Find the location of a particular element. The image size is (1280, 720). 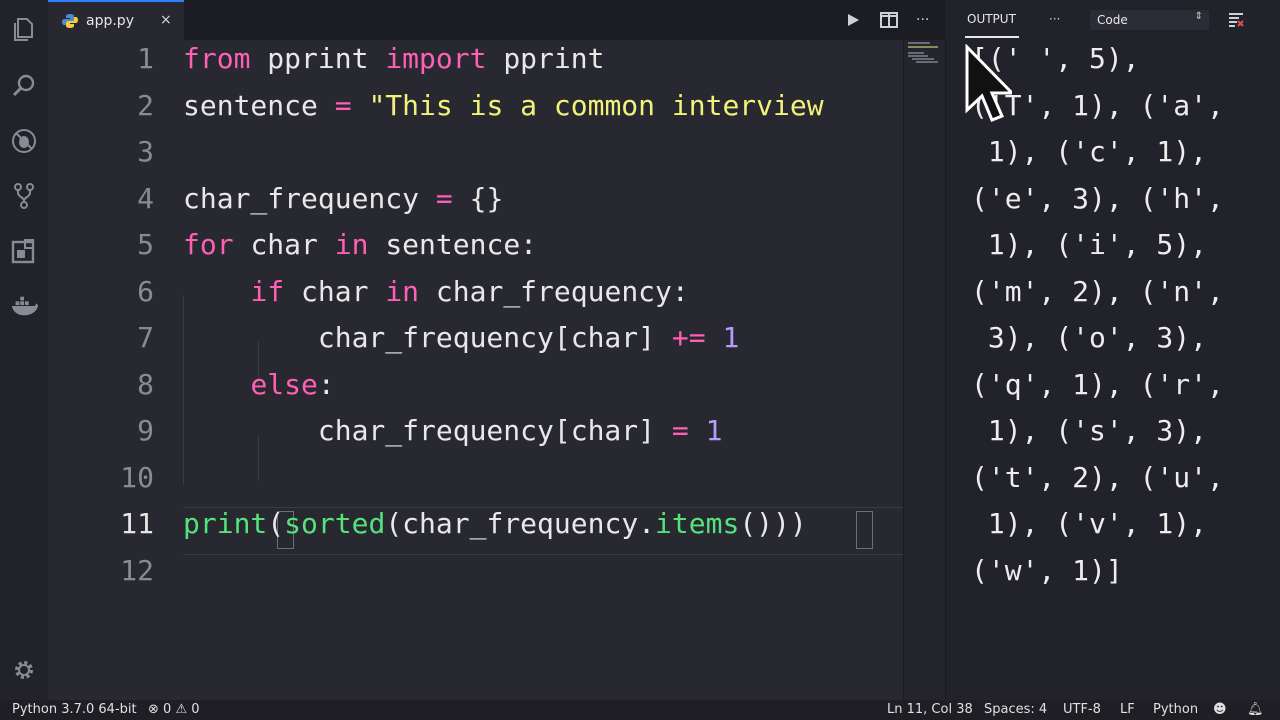

code-line: sentence = "This is a common interview is located at coordinates (503, 105).